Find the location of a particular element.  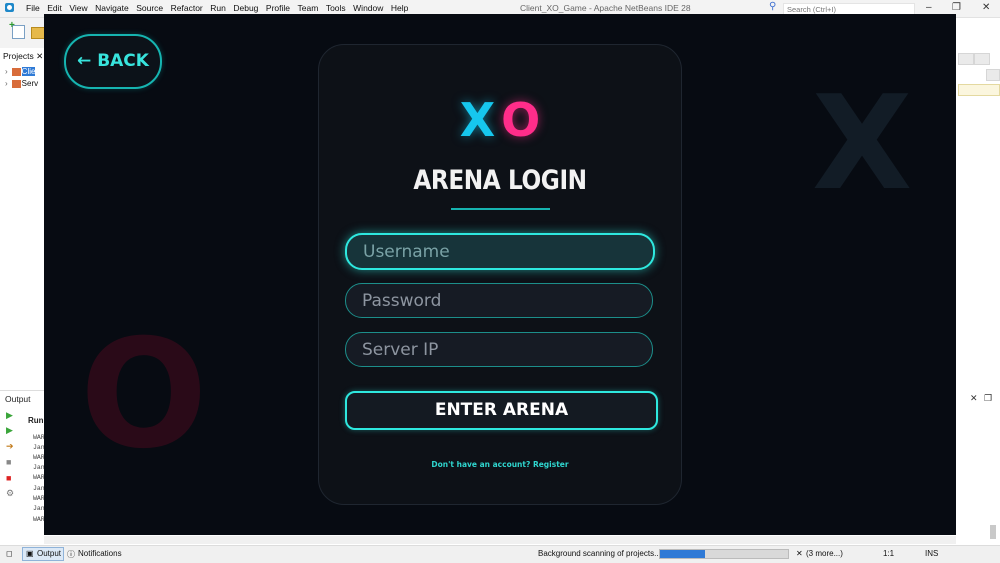

cancel-task-icon: ✕ is located at coordinates (799, 553).